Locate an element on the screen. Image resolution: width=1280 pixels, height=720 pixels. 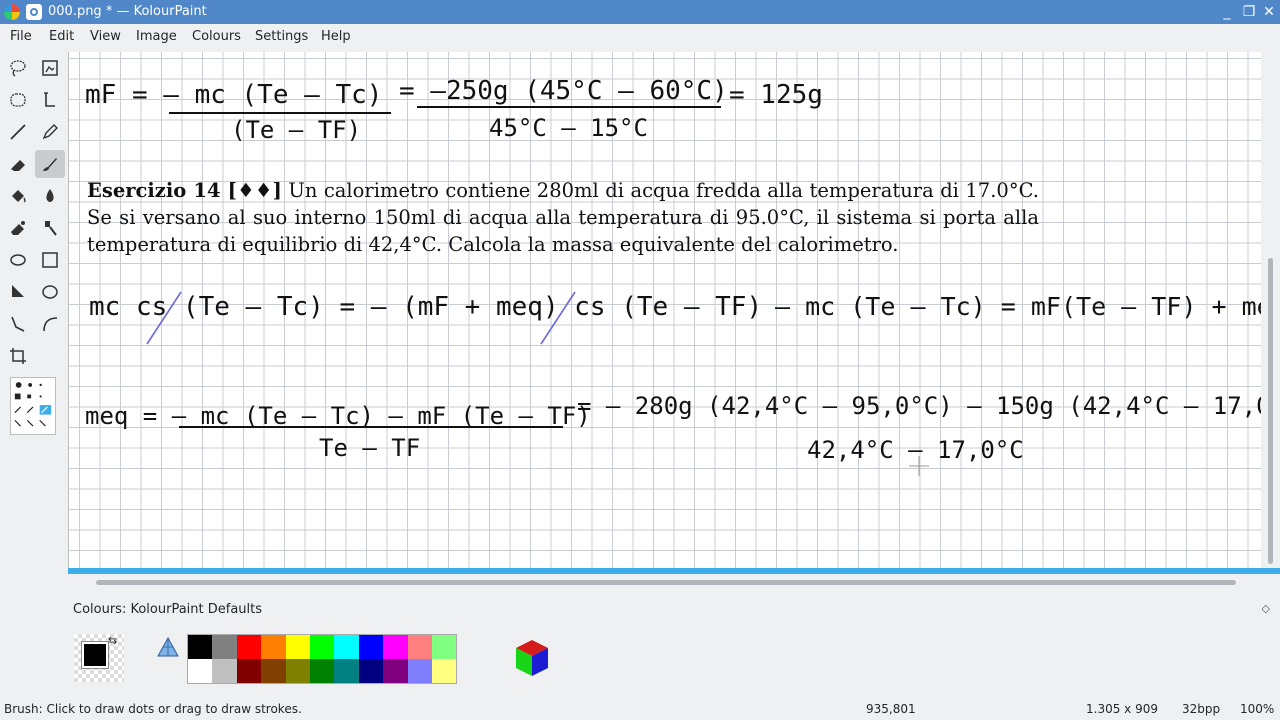
auto-crop-icon is located at coordinates (50, 68).